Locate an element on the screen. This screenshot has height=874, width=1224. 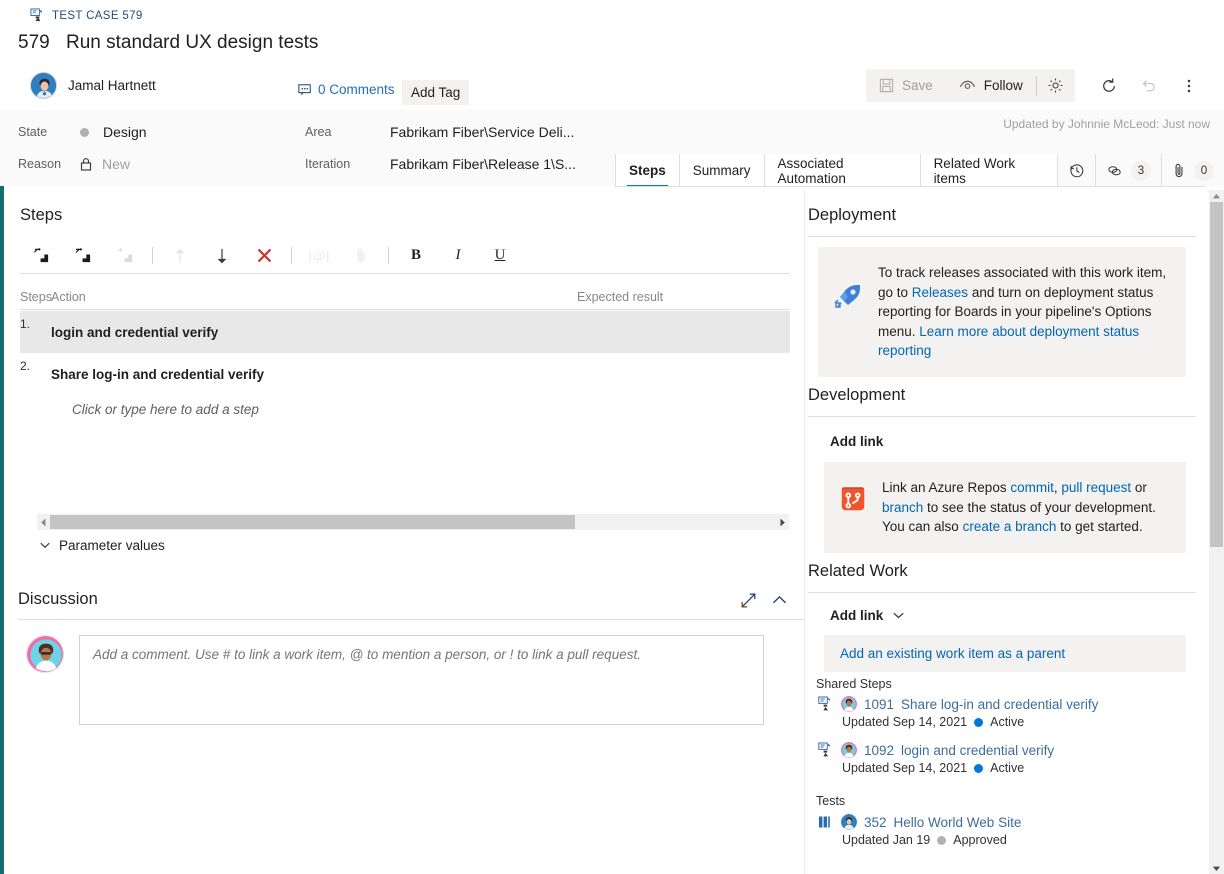
field-reason: Reason New is located at coordinates (74, 164).